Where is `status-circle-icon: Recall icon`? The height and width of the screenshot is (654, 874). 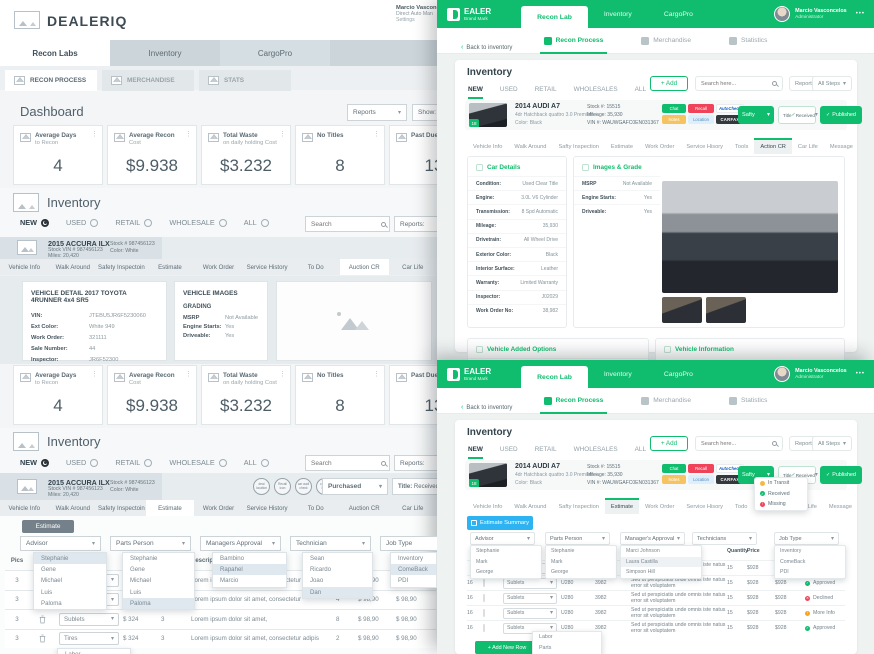 status-circle-icon: Recall icon is located at coordinates (282, 486).